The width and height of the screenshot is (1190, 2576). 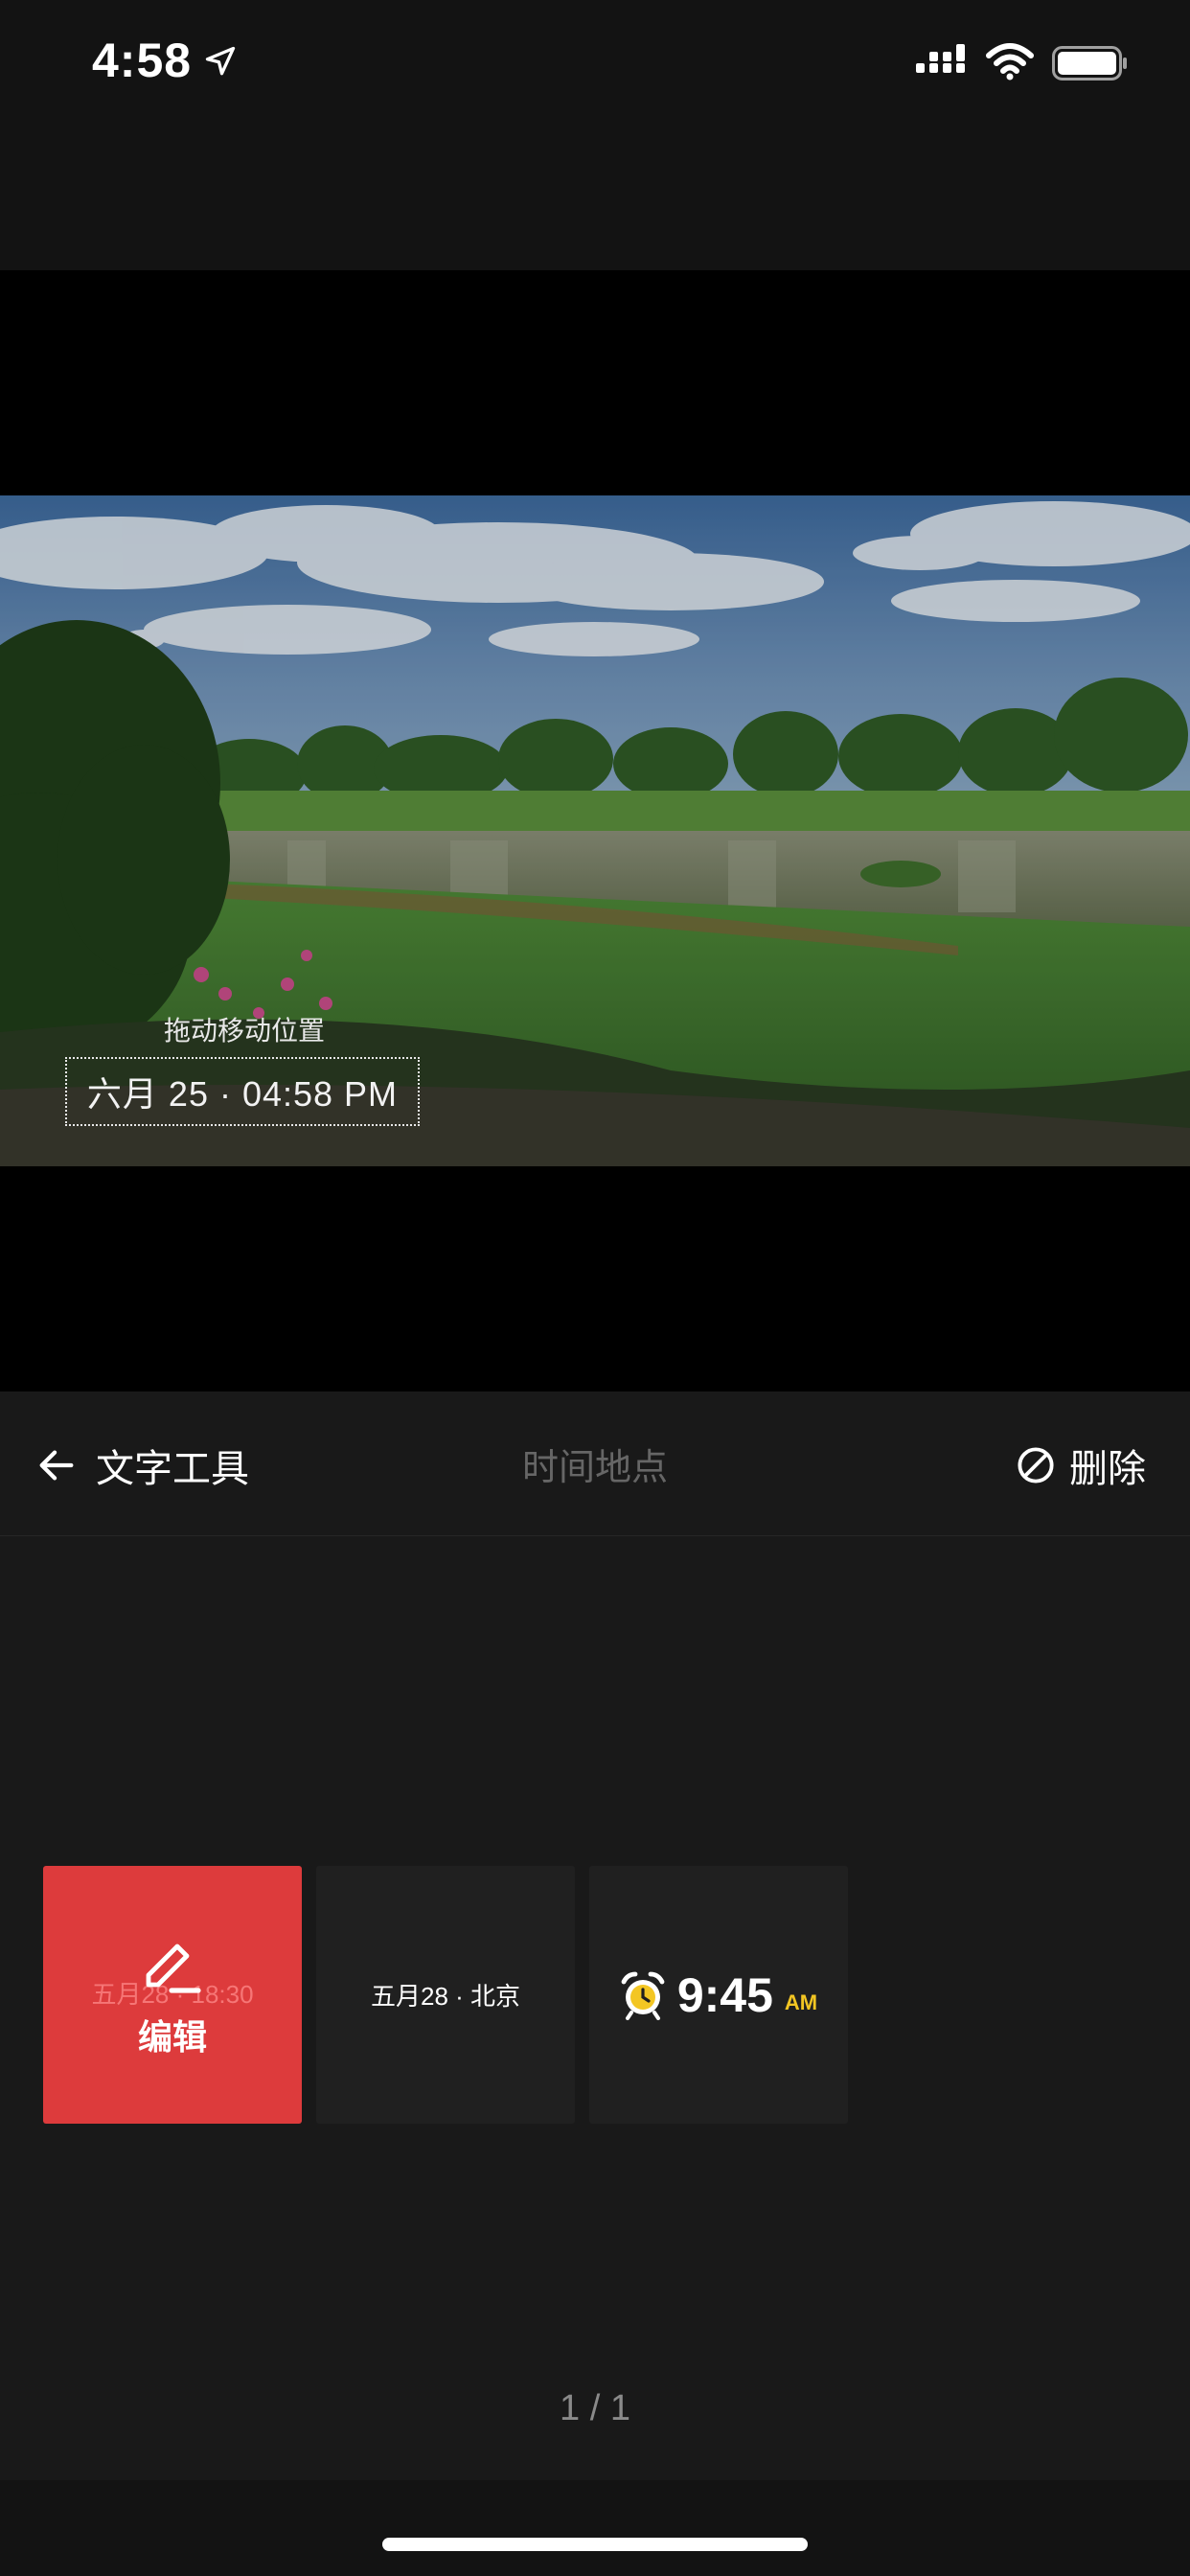 What do you see at coordinates (941, 58) in the screenshot?
I see `cellular-signal-icon` at bounding box center [941, 58].